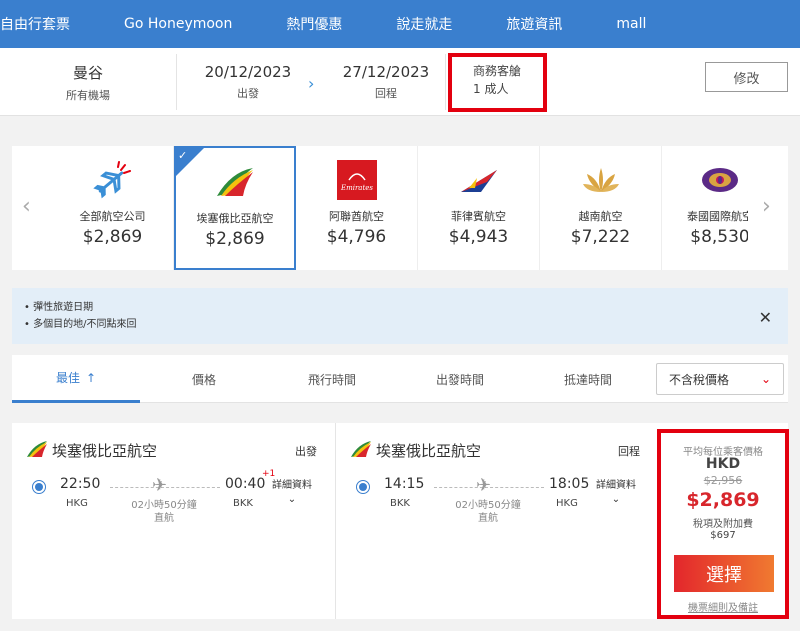  What do you see at coordinates (400, 503) in the screenshot?
I see `departure-airport: BKK` at bounding box center [400, 503].